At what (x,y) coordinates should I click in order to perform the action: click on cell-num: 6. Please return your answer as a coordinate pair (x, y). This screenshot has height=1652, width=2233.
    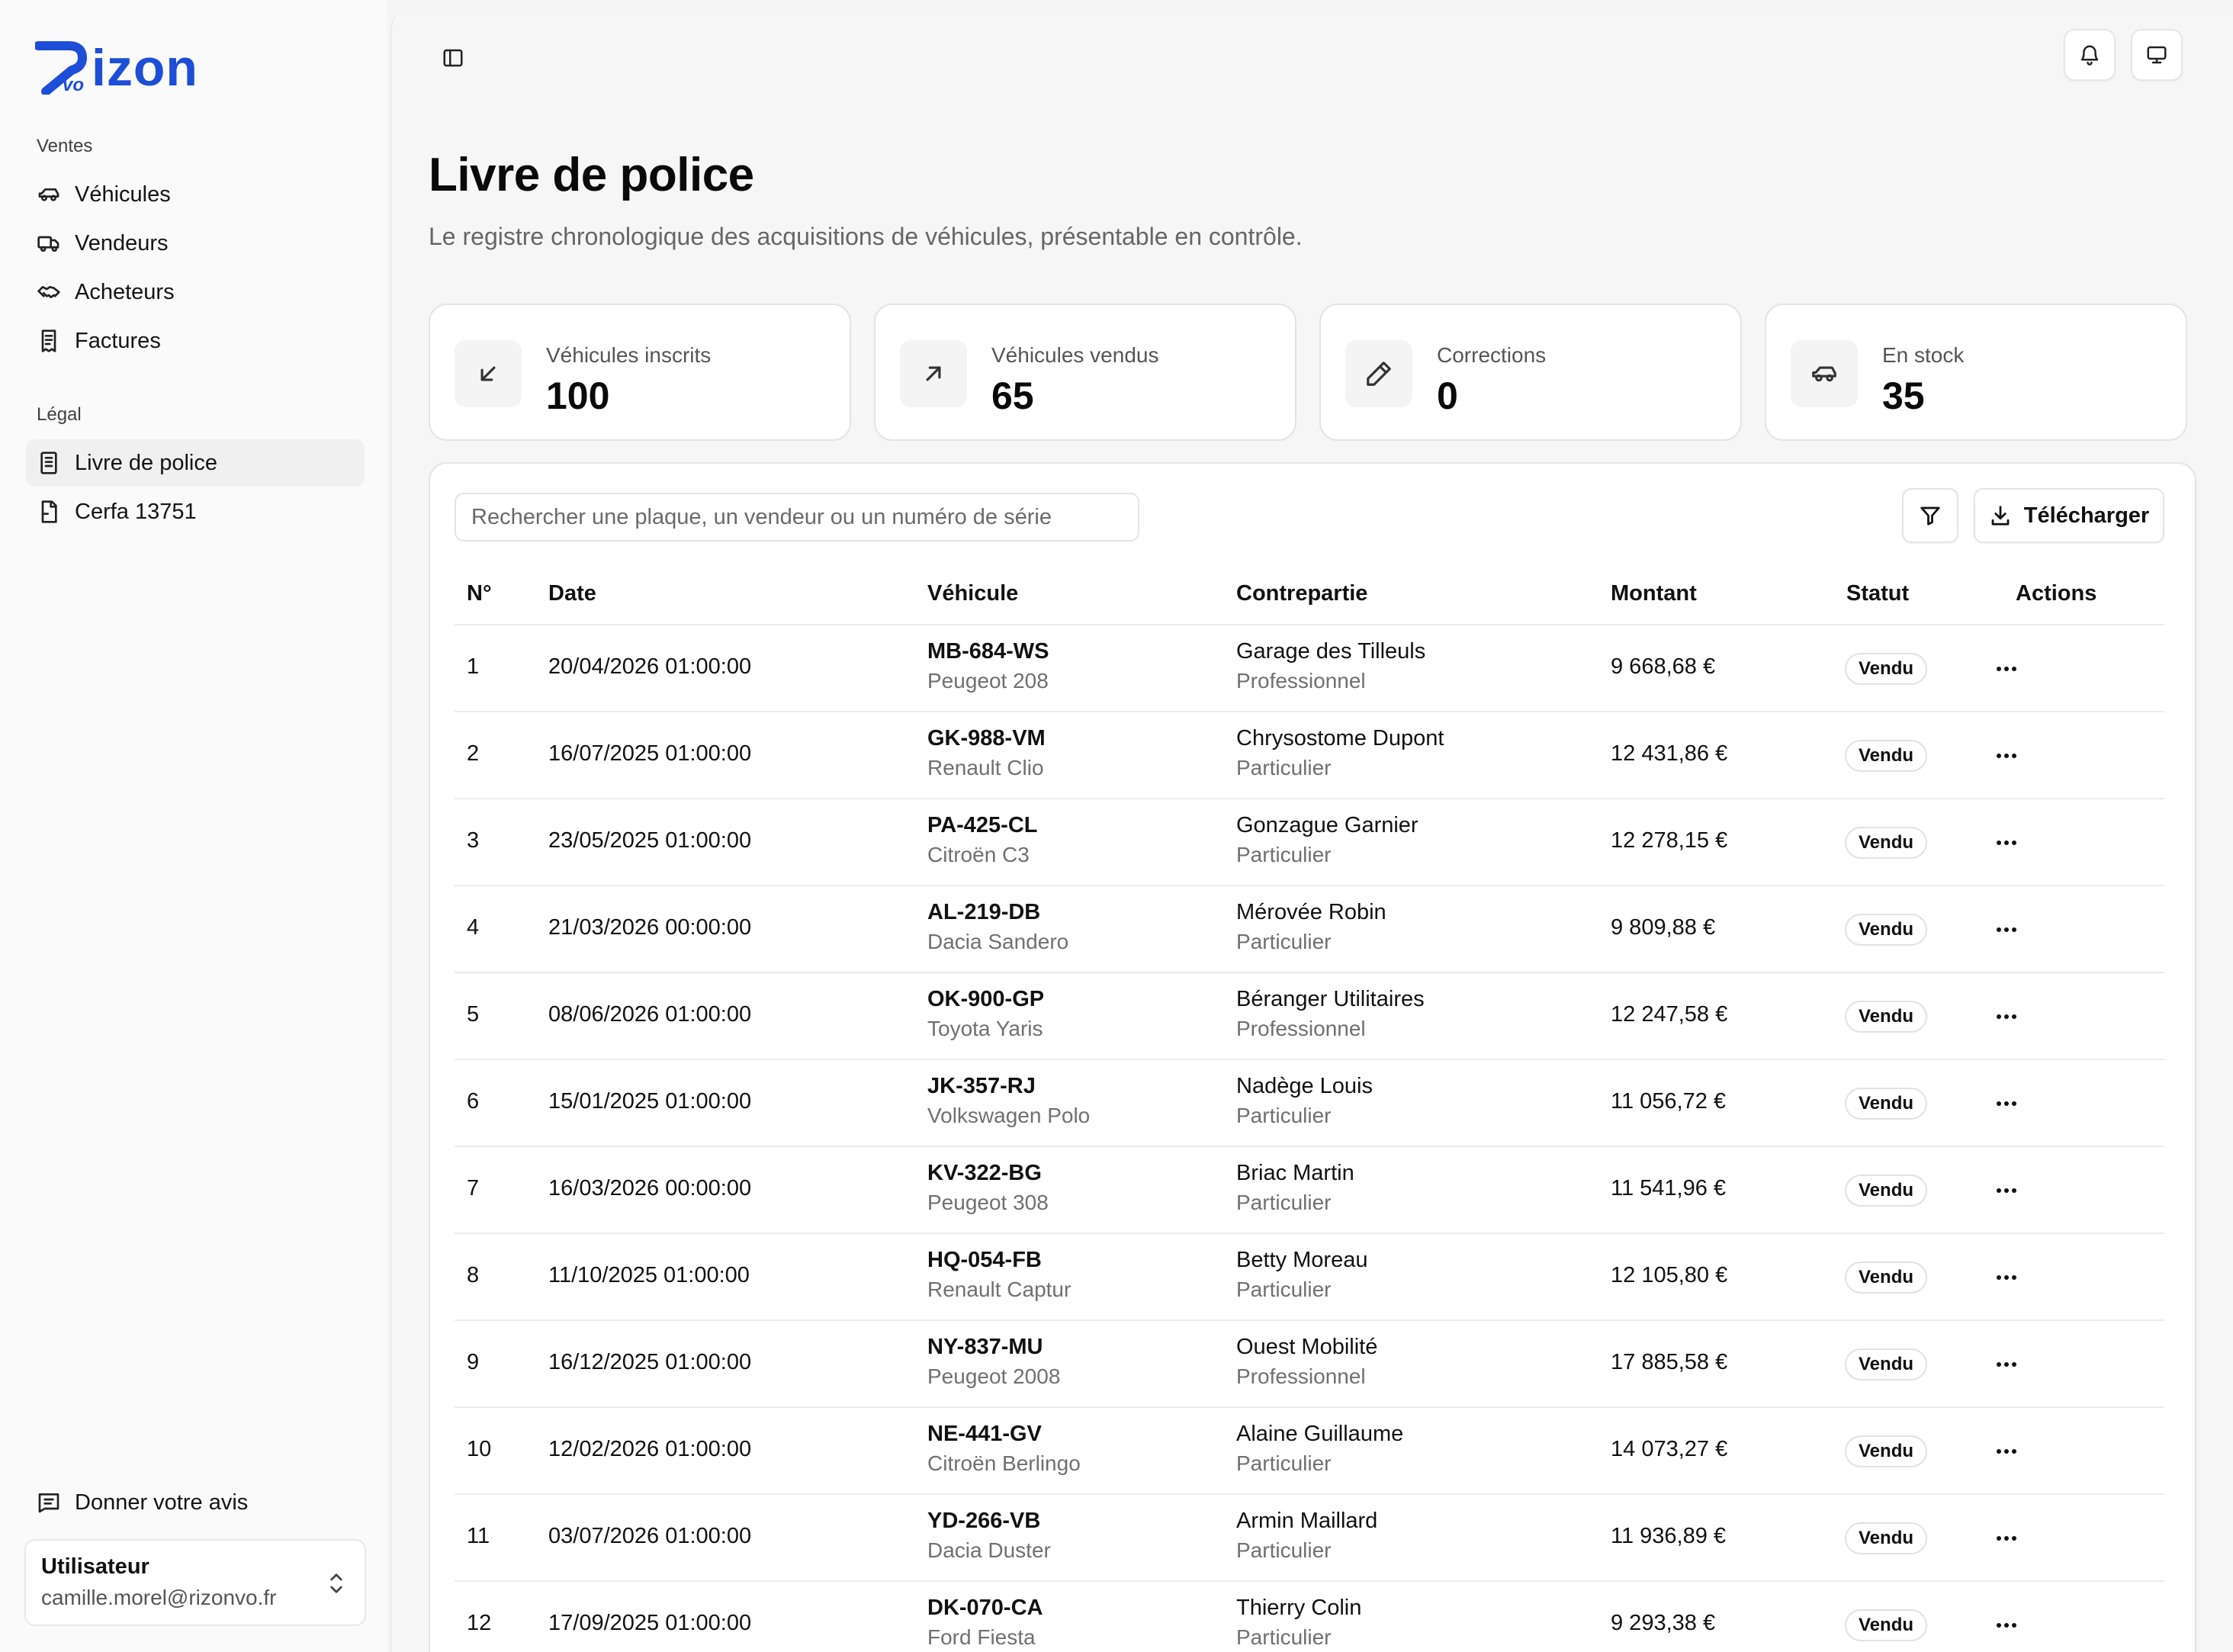
    Looking at the image, I should click on (474, 1101).